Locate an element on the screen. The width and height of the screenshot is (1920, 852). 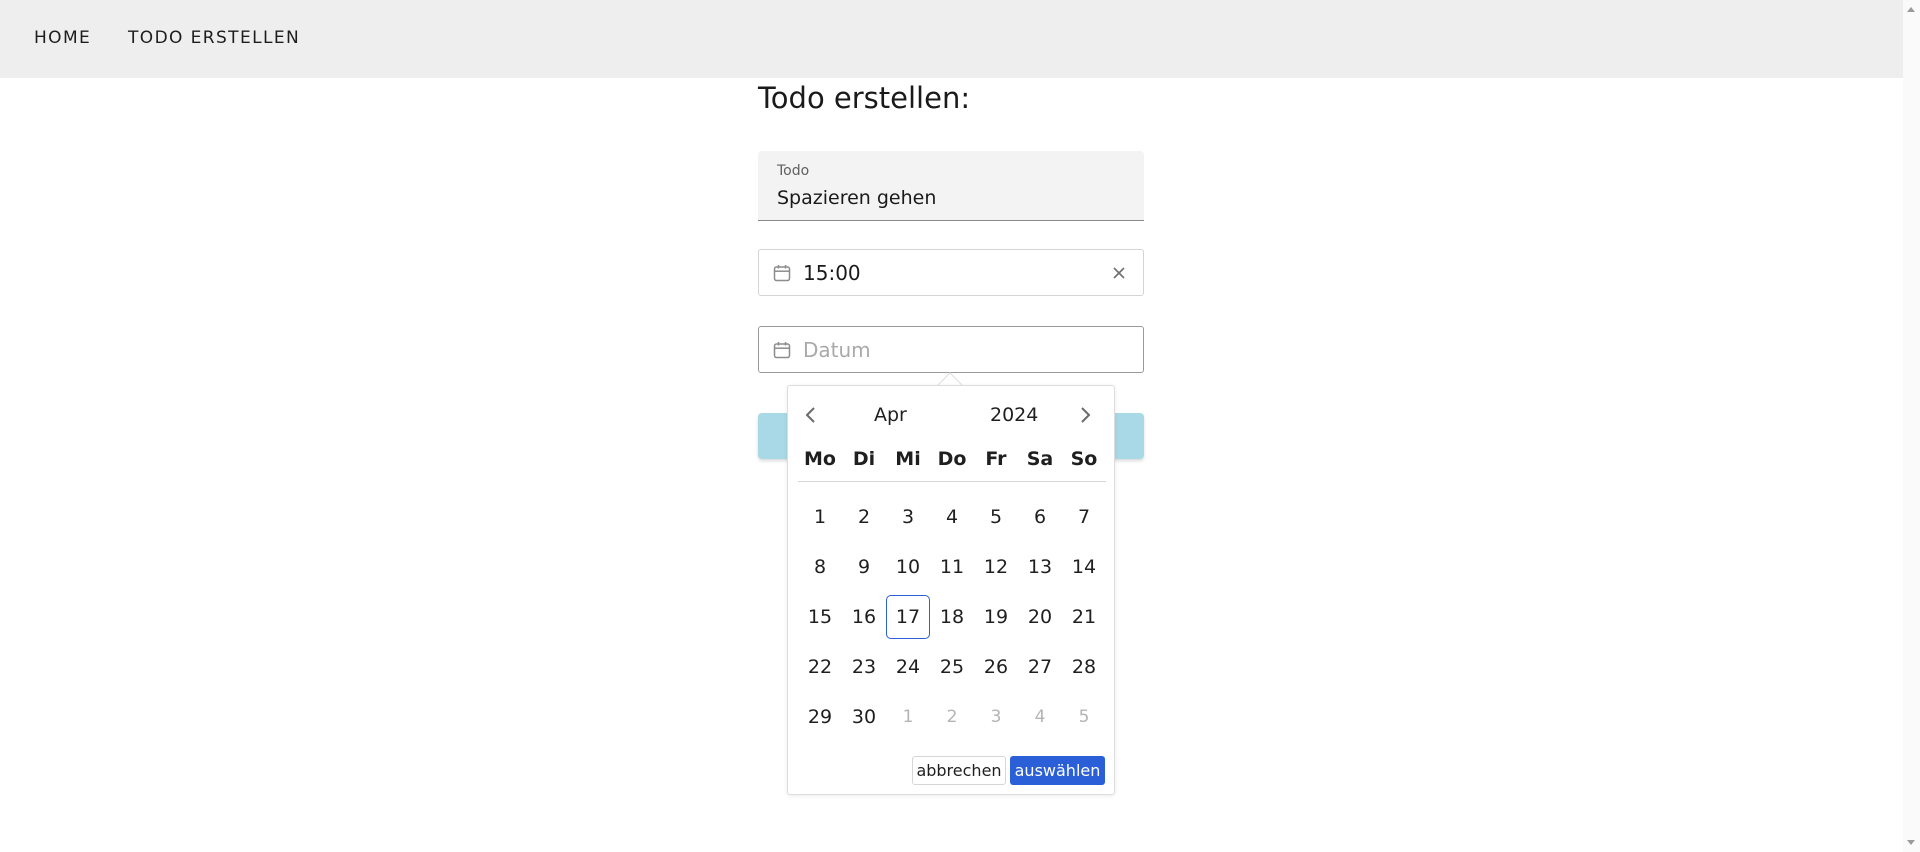
day-number: 28 is located at coordinates (1084, 667).